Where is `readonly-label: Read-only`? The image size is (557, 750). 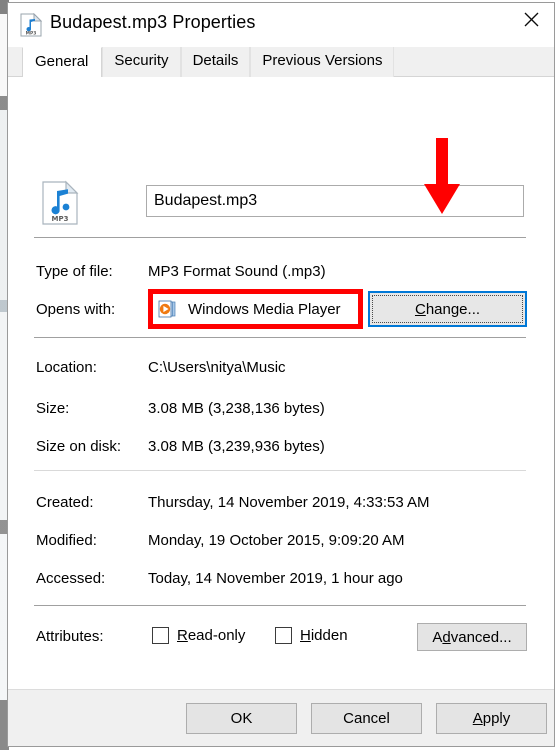
readonly-label: Read-only is located at coordinates (211, 635).